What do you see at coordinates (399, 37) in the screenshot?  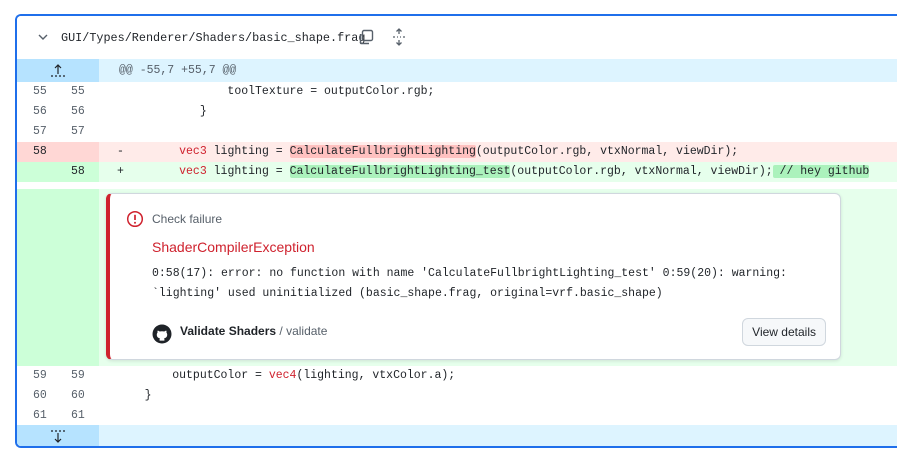 I see `unfold-icon` at bounding box center [399, 37].